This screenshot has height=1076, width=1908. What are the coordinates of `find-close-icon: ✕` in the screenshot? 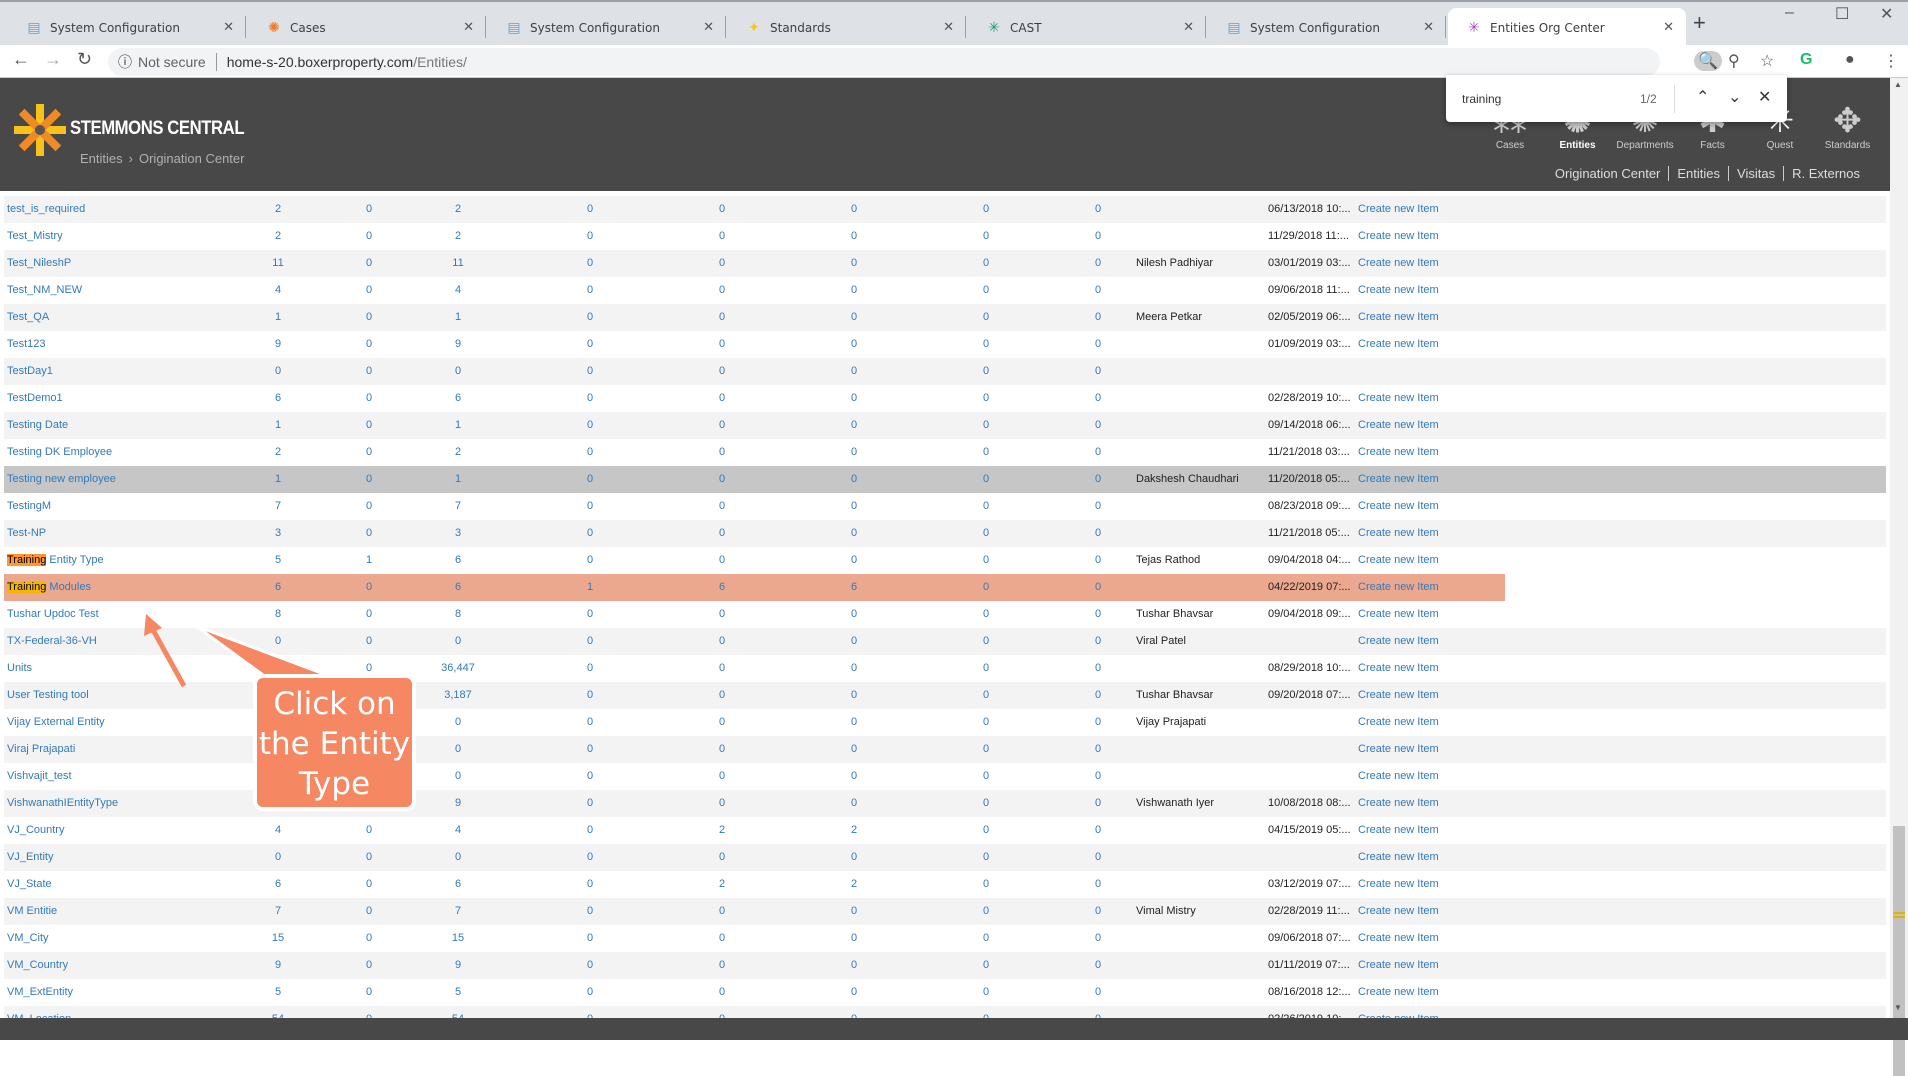 It's located at (1764, 97).